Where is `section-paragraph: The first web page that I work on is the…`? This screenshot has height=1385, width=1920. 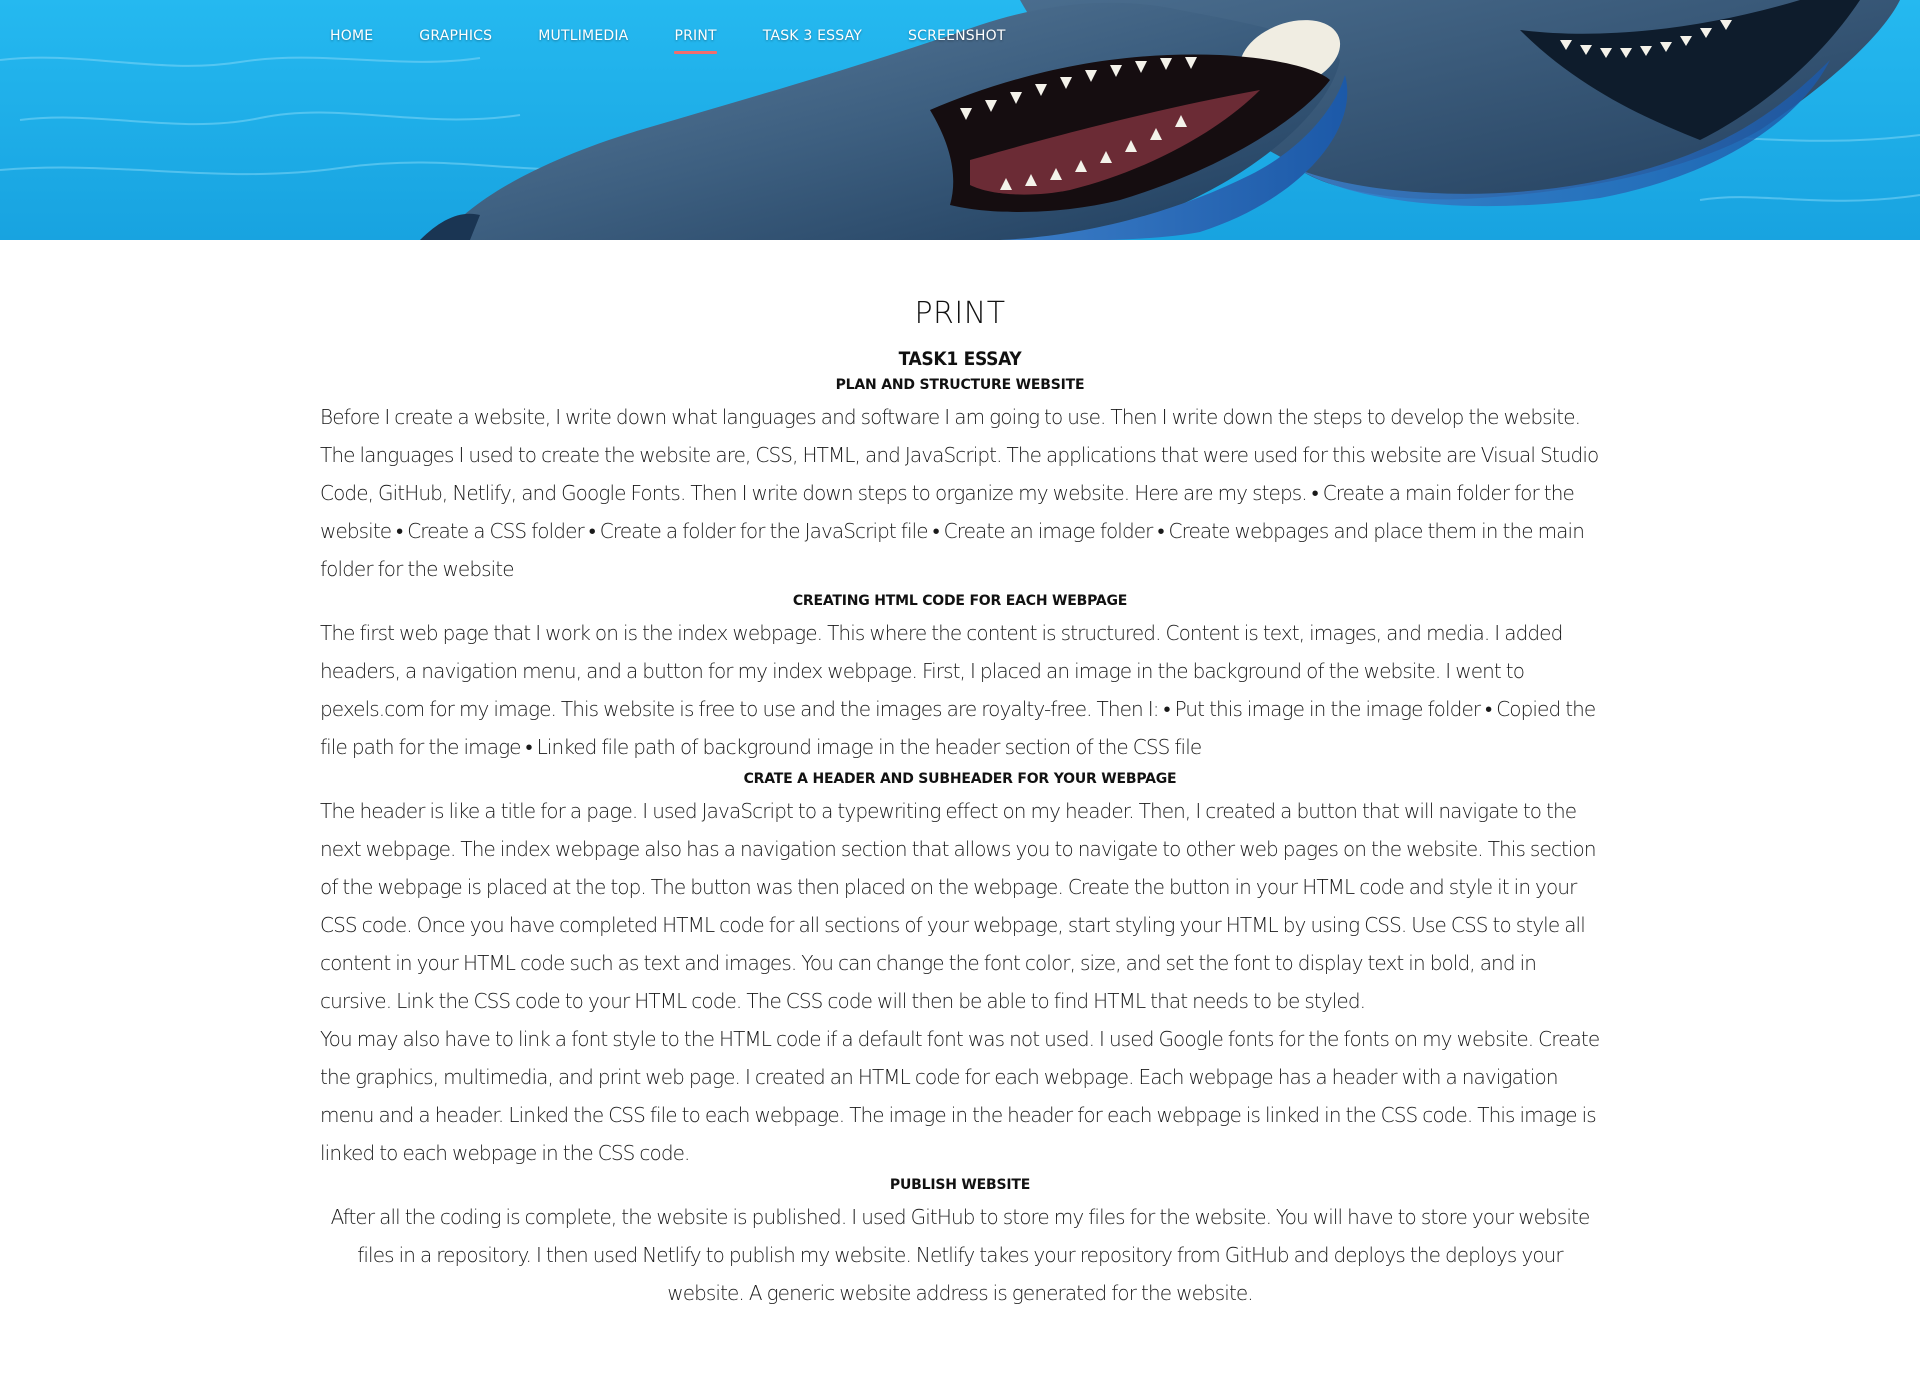 section-paragraph: The first web page that I work on is the… is located at coordinates (958, 690).